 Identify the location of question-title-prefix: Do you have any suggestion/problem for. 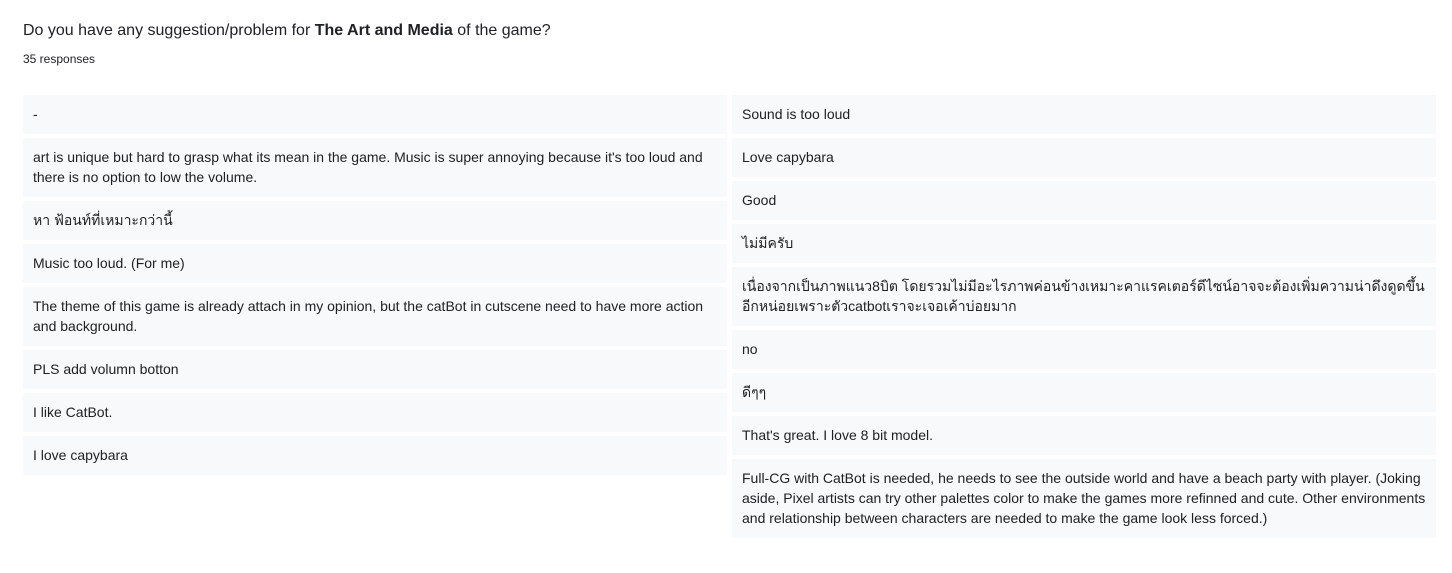
(169, 30).